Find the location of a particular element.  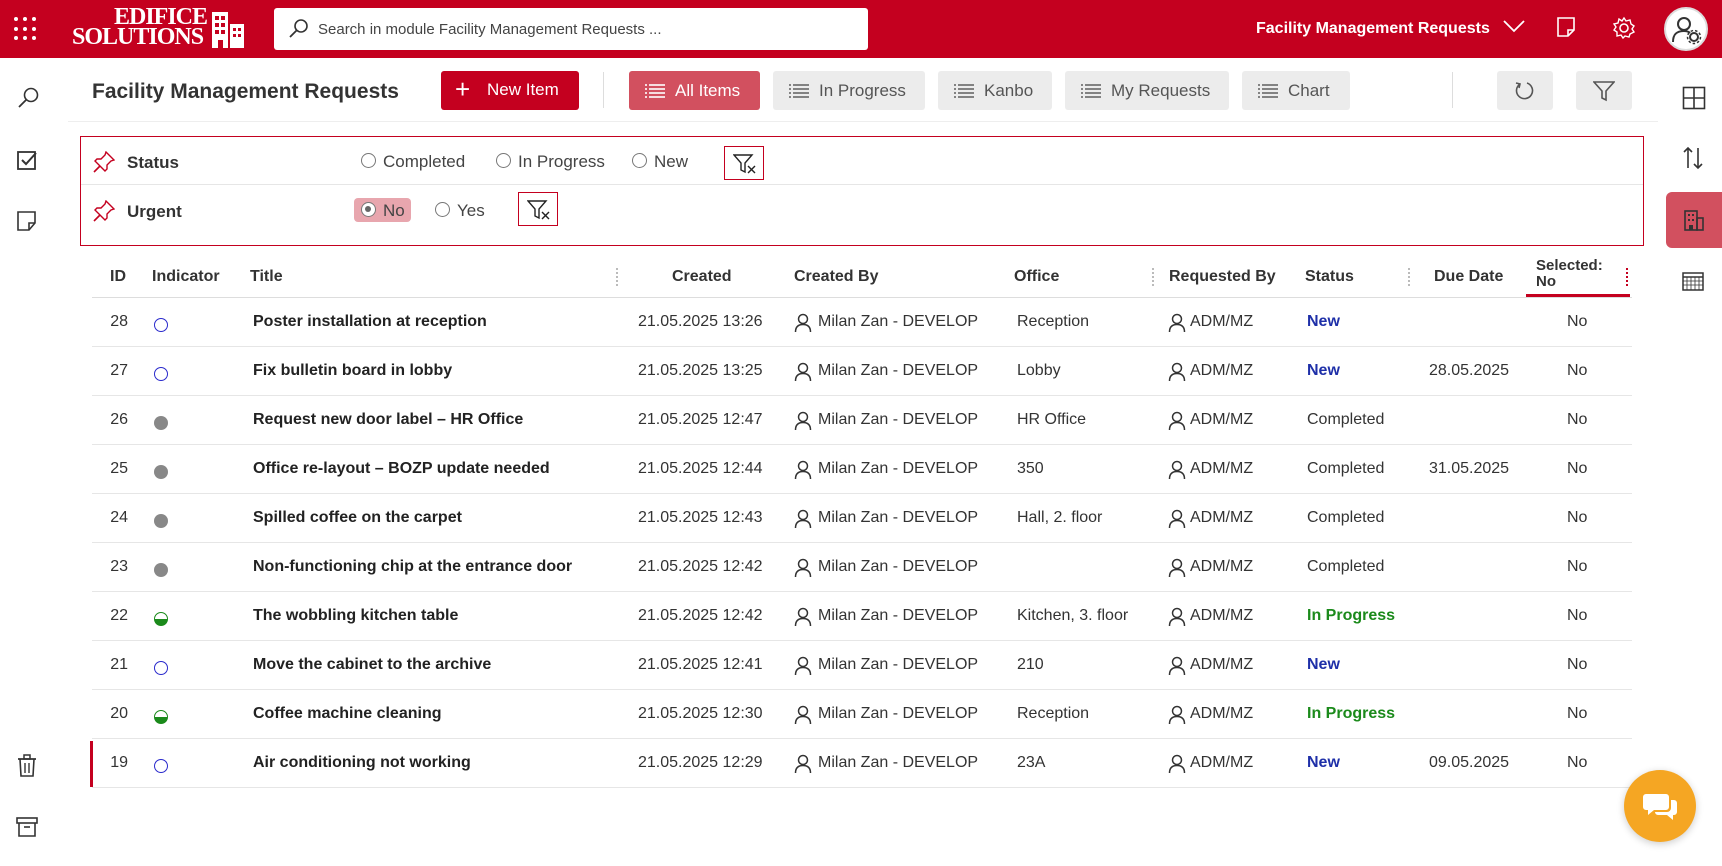

search-input is located at coordinates (588, 29).